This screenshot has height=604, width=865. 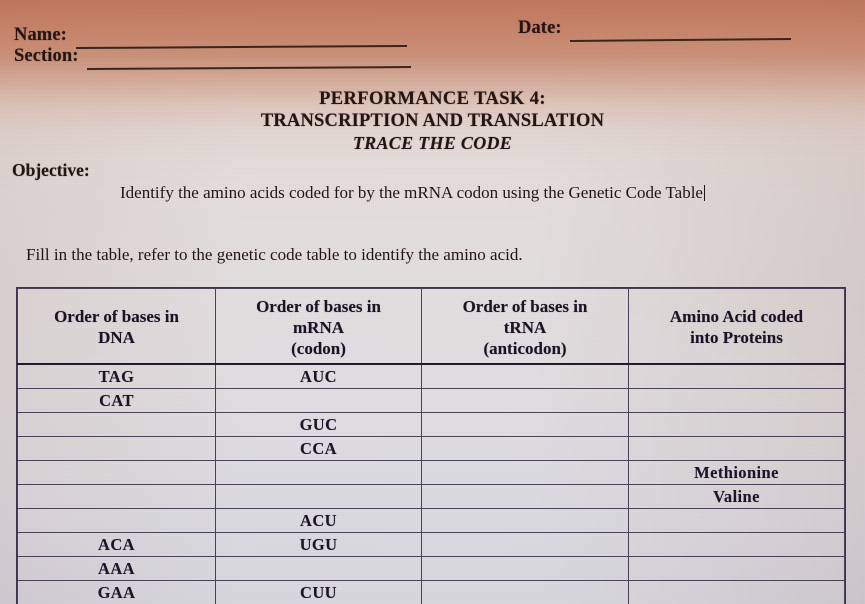 I want to click on table-row: GUC, so click(x=431, y=424).